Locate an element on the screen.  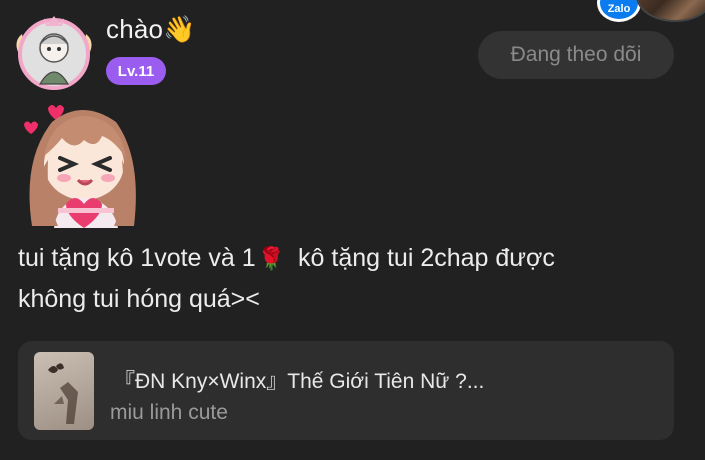
avatar-image is located at coordinates (54, 53).